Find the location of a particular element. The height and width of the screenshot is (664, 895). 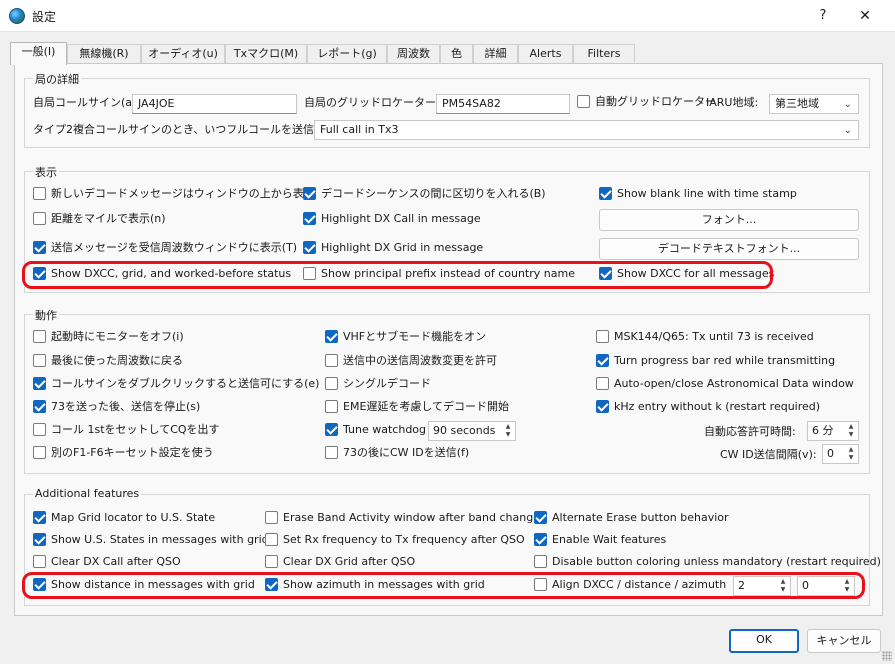

behavior-checkbox-4: 送信中の送信周波数変更を許可 is located at coordinates (411, 361).